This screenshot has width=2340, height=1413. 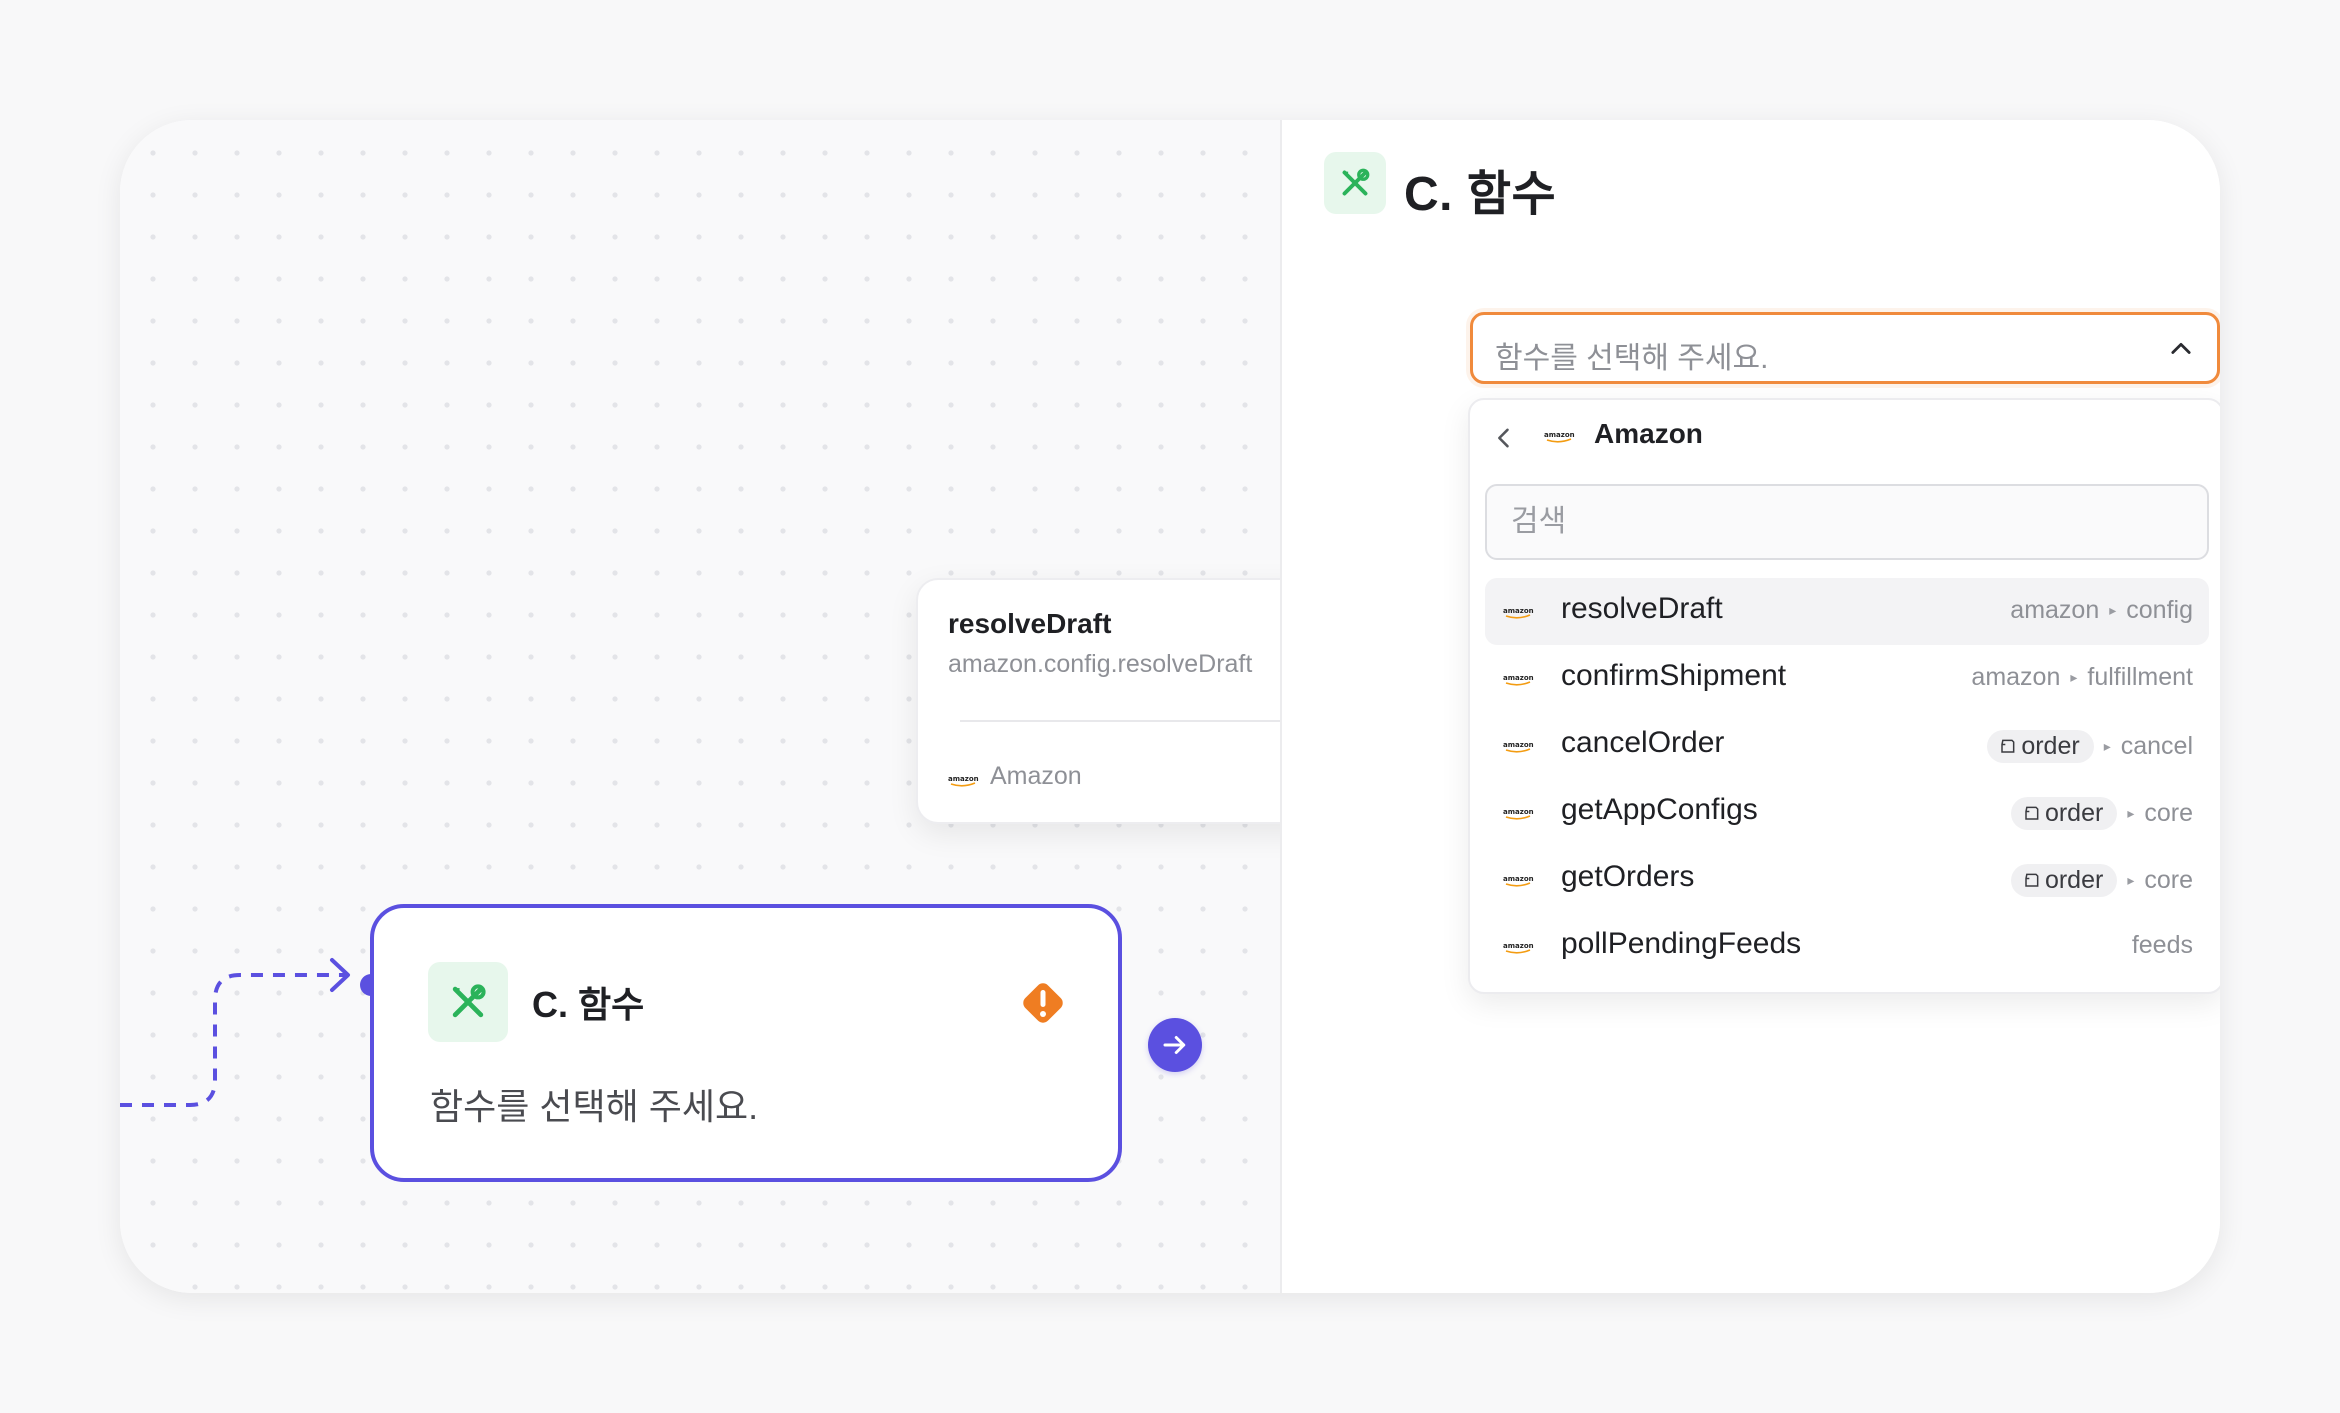 I want to click on select-placeholder: 함수를 선택해 주세요., so click(x=1632, y=358).